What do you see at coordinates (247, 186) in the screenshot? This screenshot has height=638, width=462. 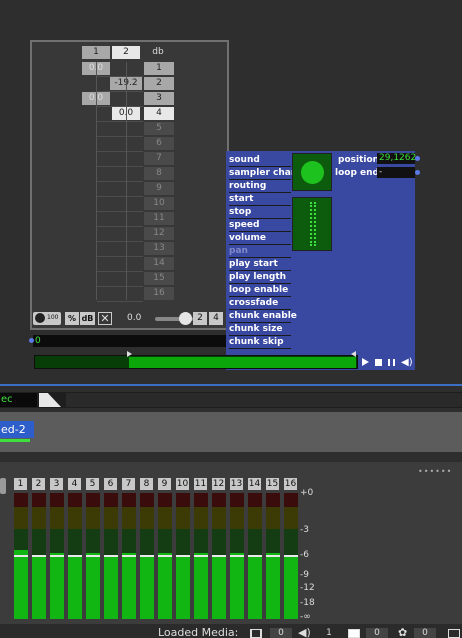 I see `sampler-param-label: routing` at bounding box center [247, 186].